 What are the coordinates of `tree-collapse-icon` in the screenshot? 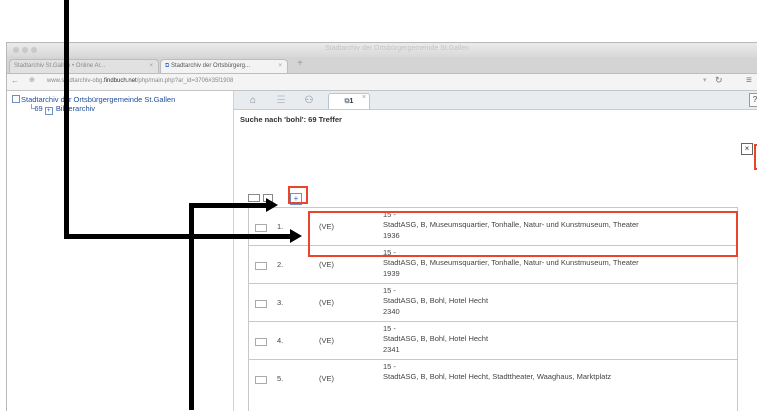 It's located at (16, 99).